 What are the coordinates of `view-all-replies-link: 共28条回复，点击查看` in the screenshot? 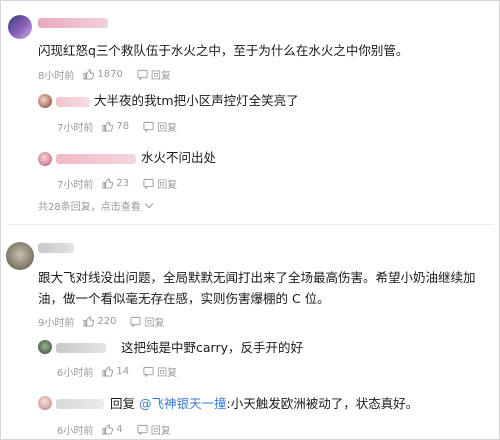 It's located at (95, 205).